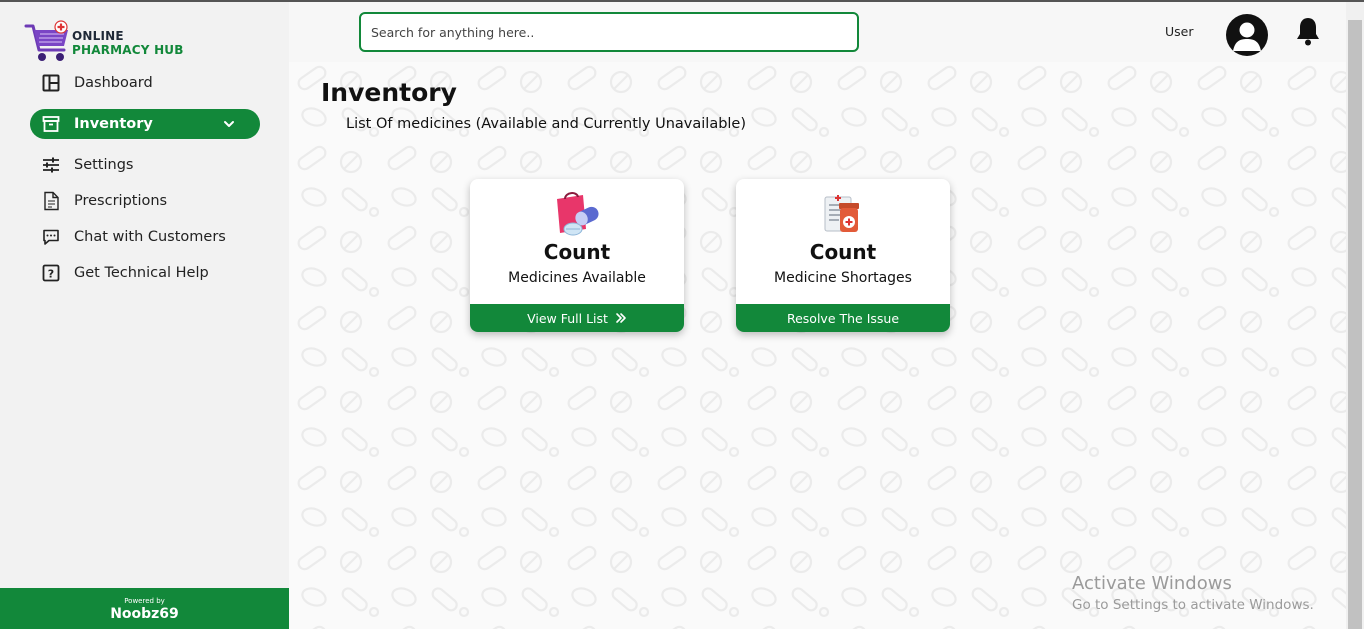 Image resolution: width=1364 pixels, height=629 pixels. I want to click on sidebar-item-label: Prescriptions, so click(121, 201).